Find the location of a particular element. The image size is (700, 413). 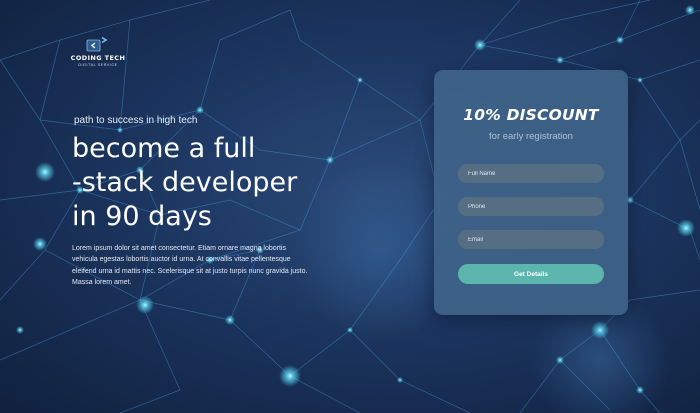

brand-logo: CODING TECH DIGITAL SERVICE is located at coordinates (98, 51).